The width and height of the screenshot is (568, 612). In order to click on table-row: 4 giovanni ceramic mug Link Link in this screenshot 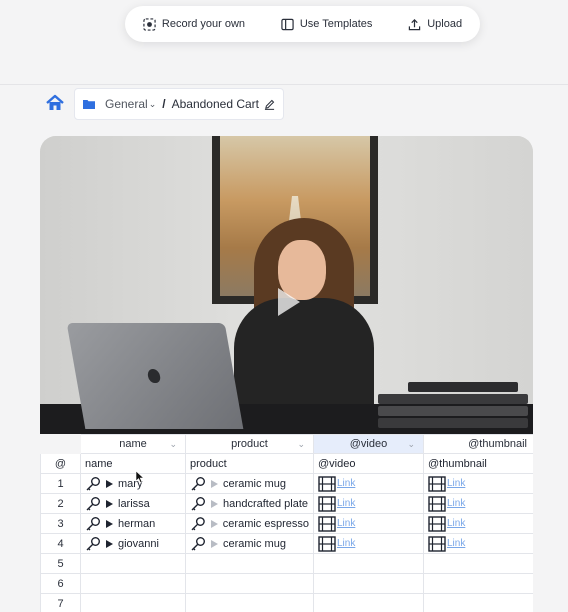, I will do `click(286, 543)`.